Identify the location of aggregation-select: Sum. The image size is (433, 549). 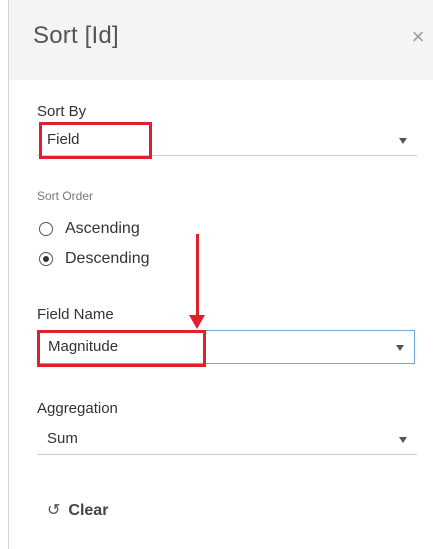
(227, 439).